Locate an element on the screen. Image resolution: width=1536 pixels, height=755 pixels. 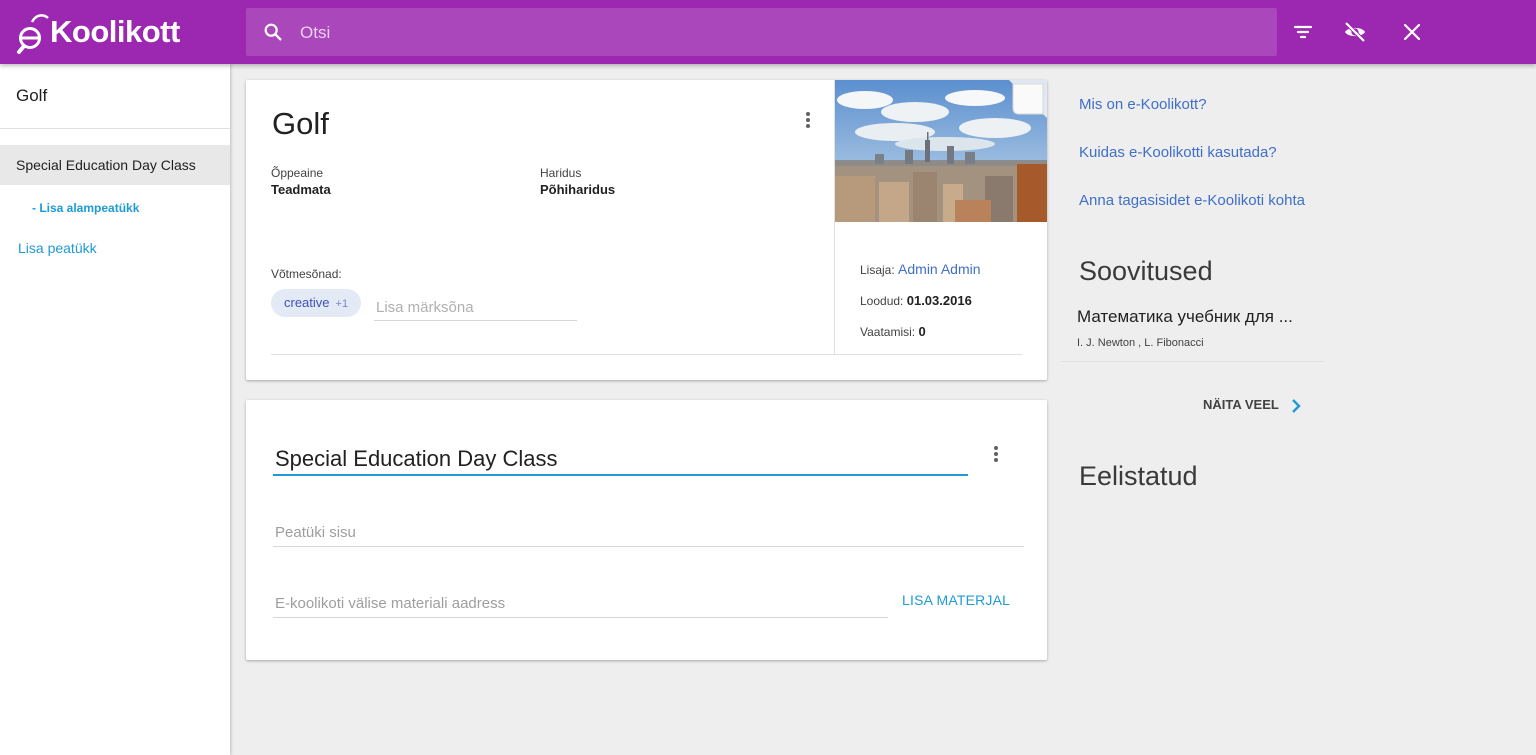
link-what-is: Mis on e-Koolikott? is located at coordinates (1143, 104).